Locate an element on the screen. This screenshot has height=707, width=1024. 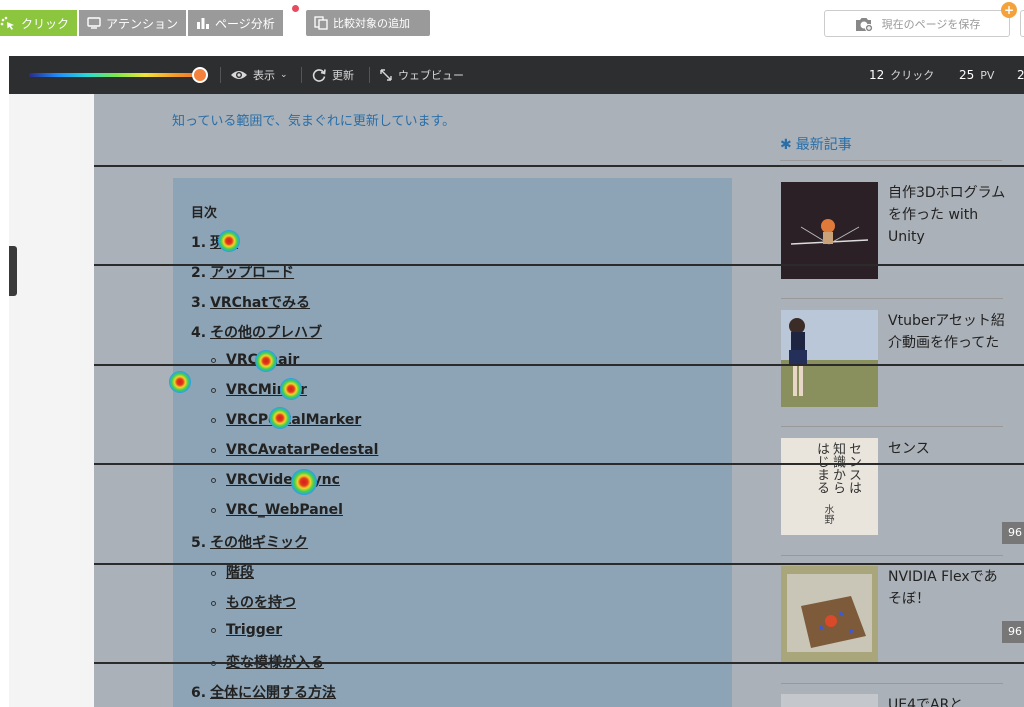
add-comparison-label: 比較対象の追加 is located at coordinates (371, 23).